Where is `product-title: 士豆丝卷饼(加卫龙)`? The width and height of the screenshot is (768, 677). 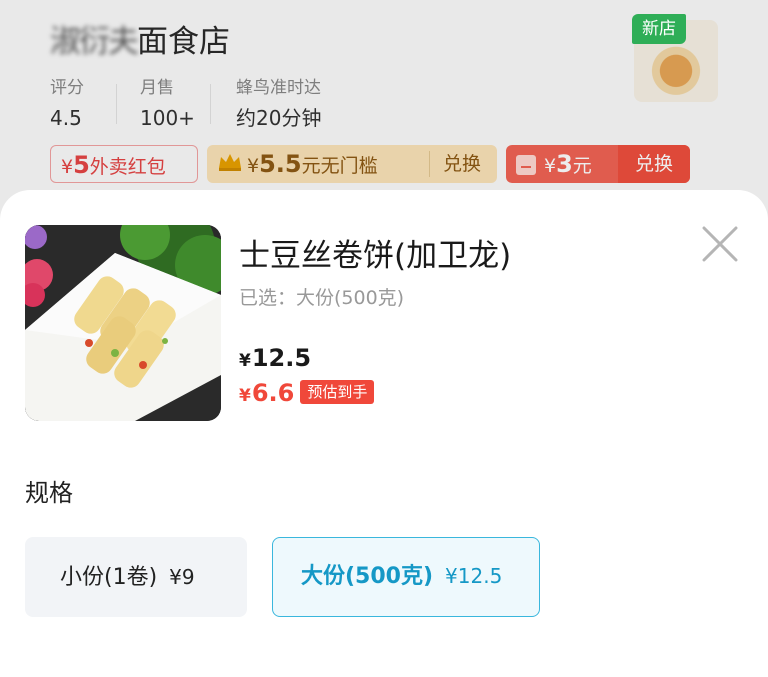
product-title: 士豆丝卷饼(加卫龙) is located at coordinates (375, 256).